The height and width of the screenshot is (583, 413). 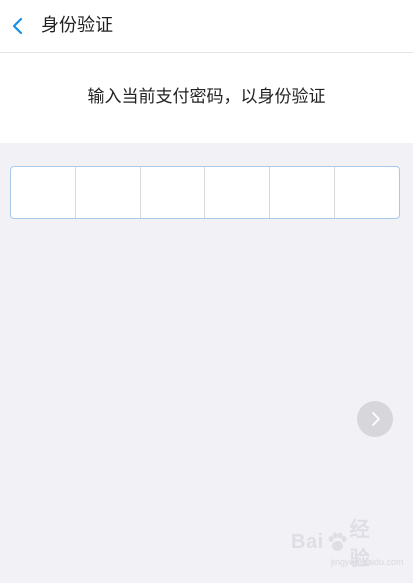 I want to click on watermark-url: jingyan.baidu.com, so click(x=367, y=562).